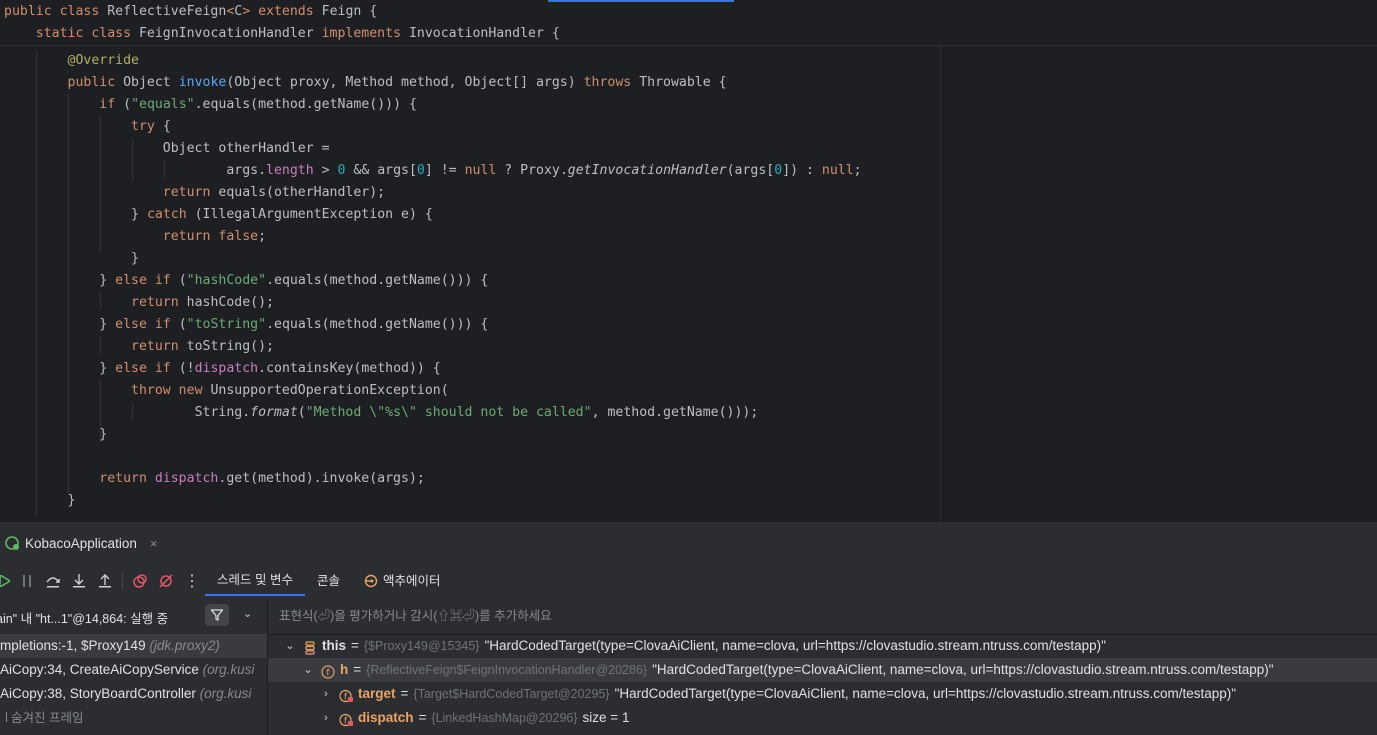  What do you see at coordinates (321, 478) in the screenshot?
I see `code-token: .get(method).invoke(args);` at bounding box center [321, 478].